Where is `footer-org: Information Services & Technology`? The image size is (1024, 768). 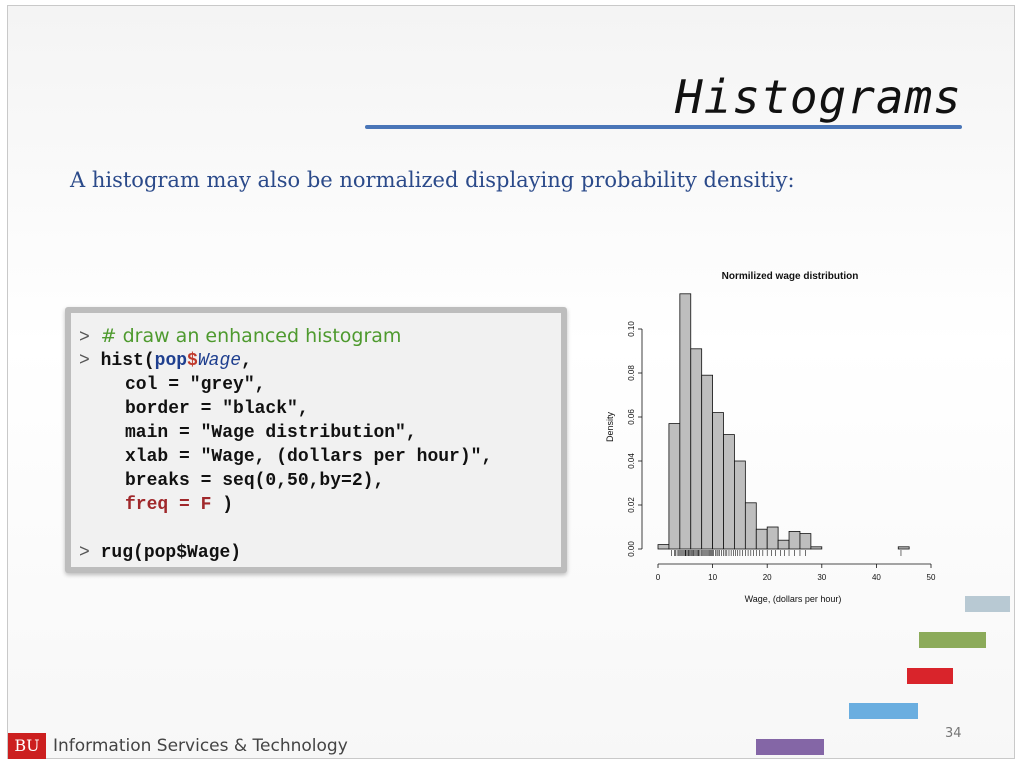 footer-org: Information Services & Technology is located at coordinates (200, 746).